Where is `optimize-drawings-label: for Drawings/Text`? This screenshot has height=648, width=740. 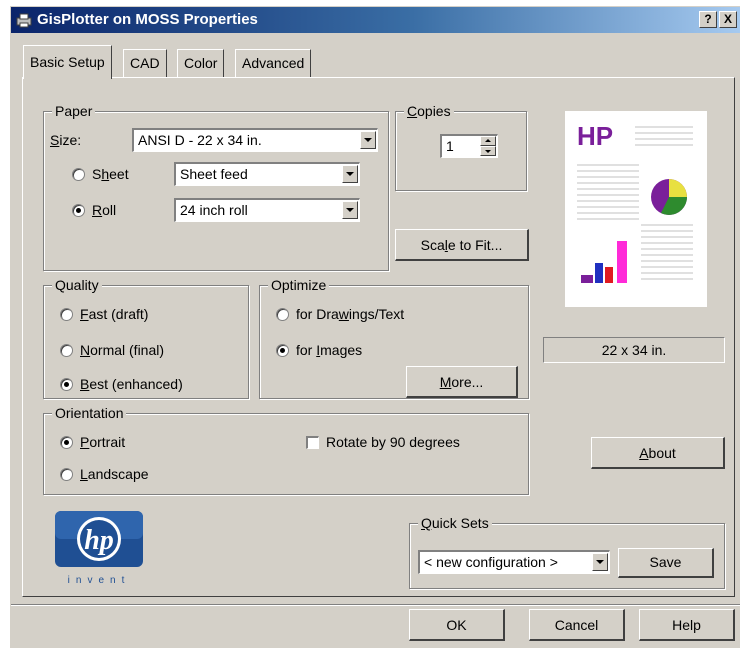
optimize-drawings-label: for Drawings/Text is located at coordinates (350, 314).